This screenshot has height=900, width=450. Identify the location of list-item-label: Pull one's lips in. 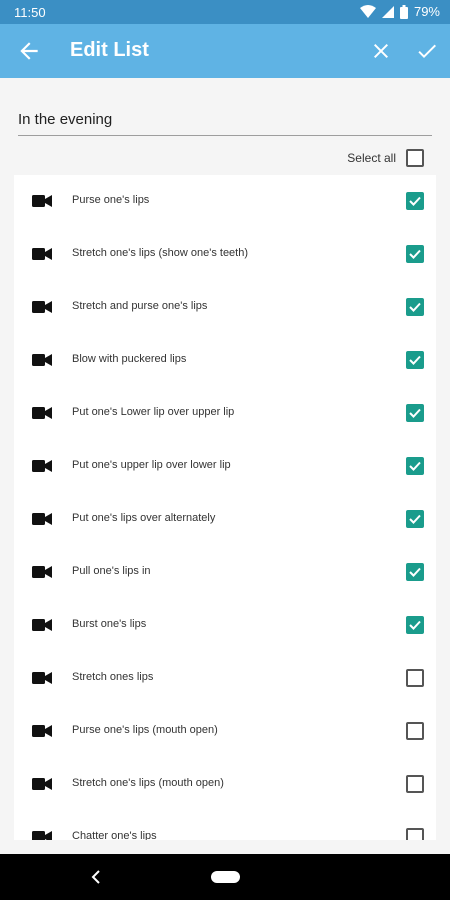
(111, 571).